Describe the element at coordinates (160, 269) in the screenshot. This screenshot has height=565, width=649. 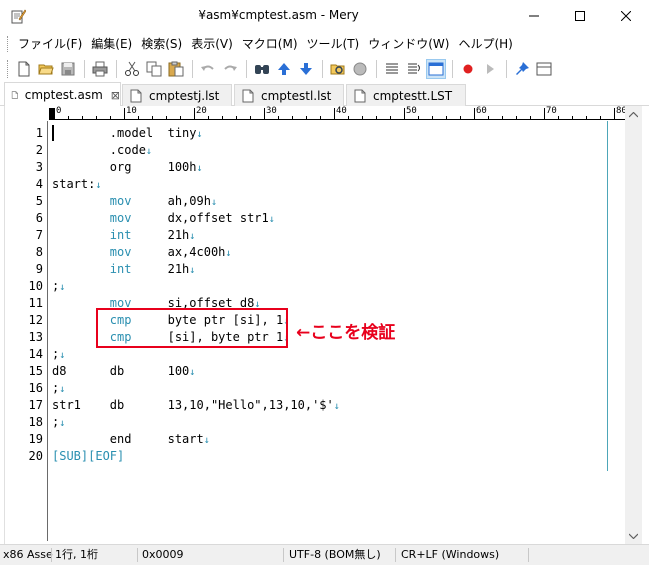
I see `code-segment: 21h` at that location.